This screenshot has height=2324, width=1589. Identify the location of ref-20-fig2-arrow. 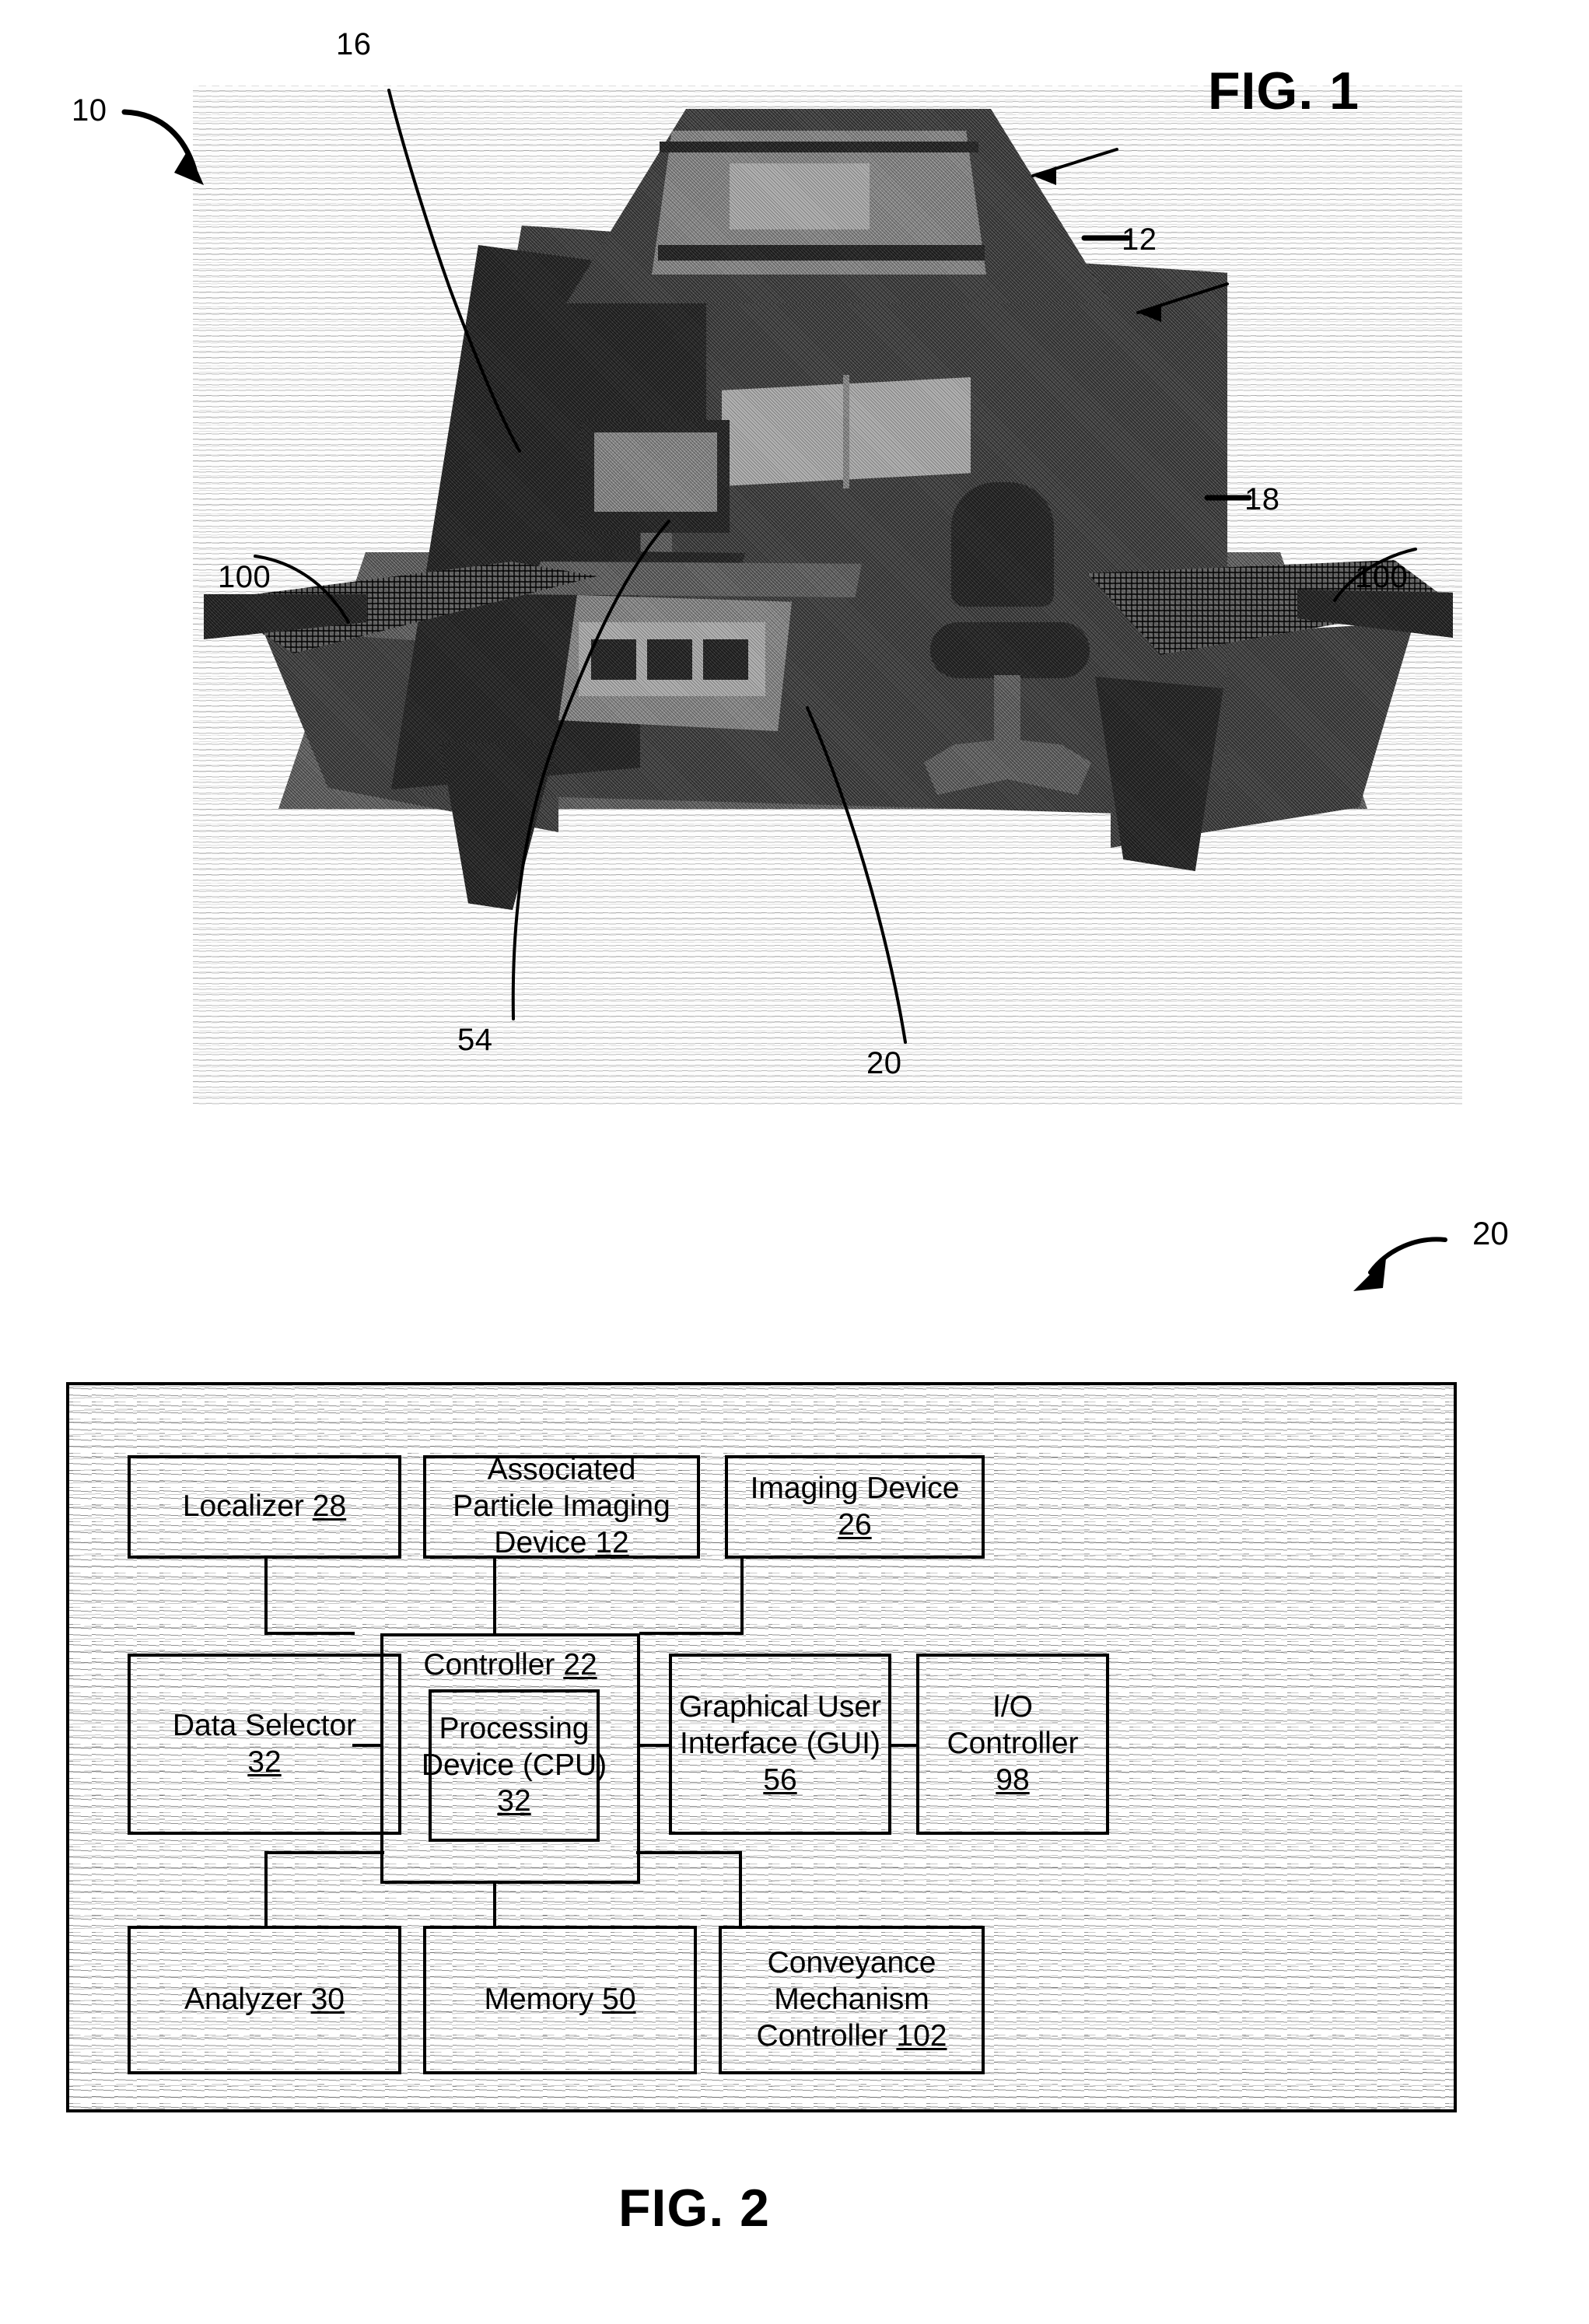
(1400, 1264).